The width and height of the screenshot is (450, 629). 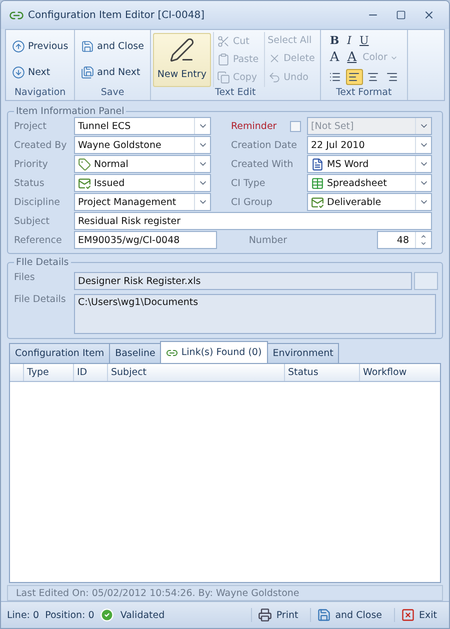 I want to click on dropdown-field: MS Word, so click(x=369, y=164).